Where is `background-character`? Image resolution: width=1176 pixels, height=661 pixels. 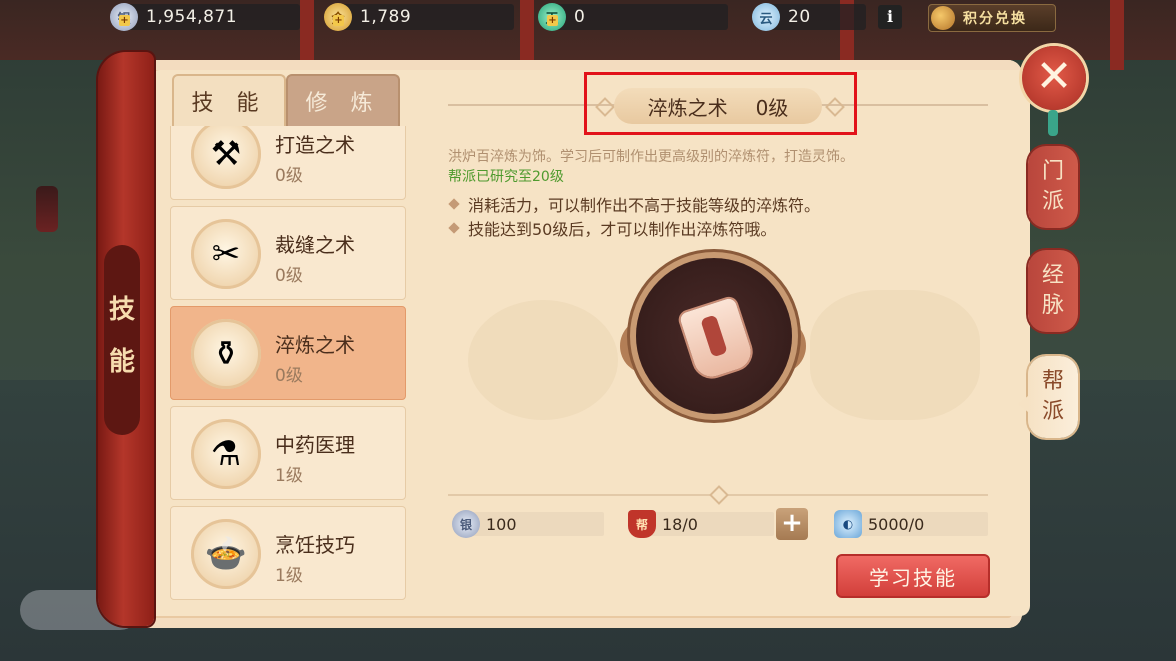
background-character is located at coordinates (47, 209).